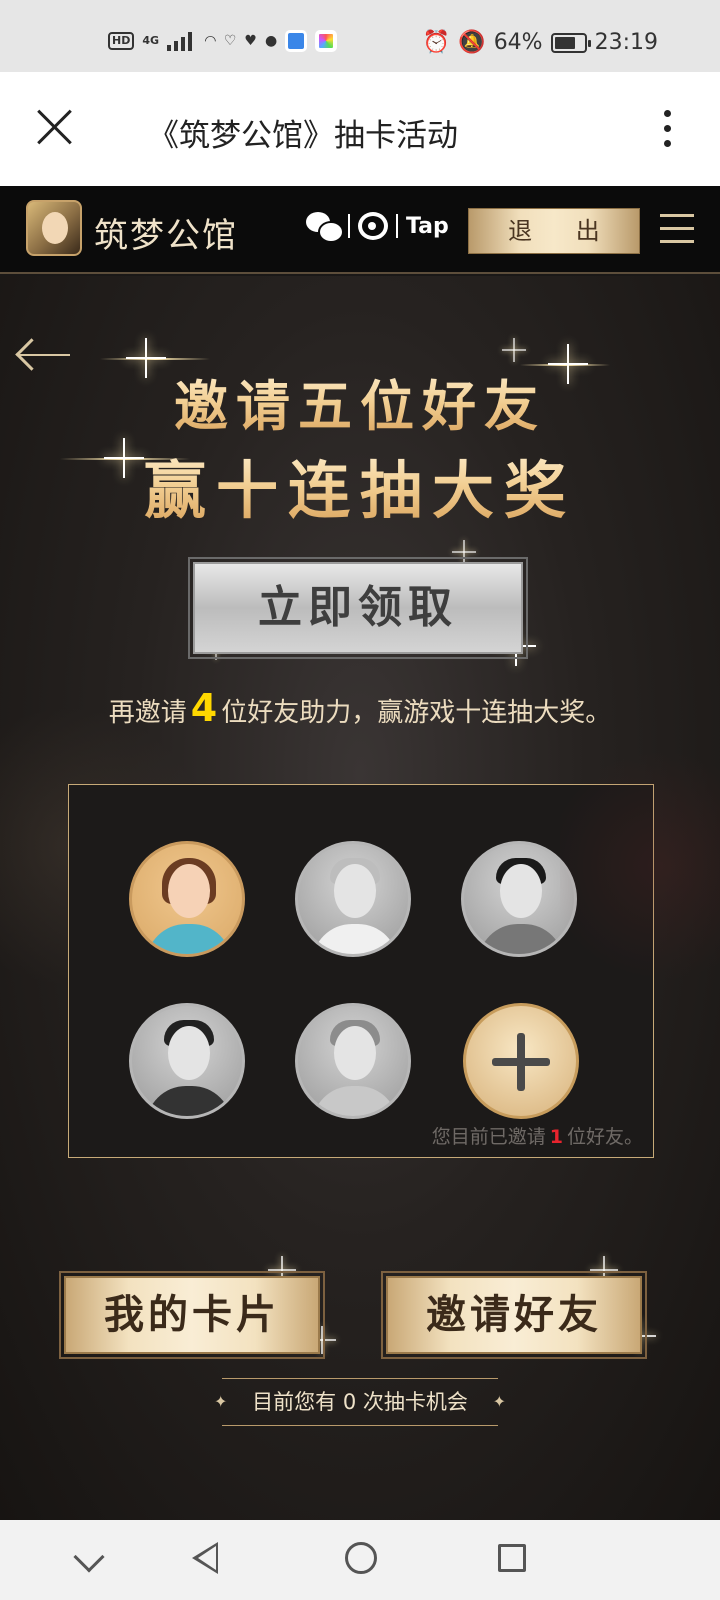  What do you see at coordinates (554, 231) in the screenshot?
I see `logout-button: 退 出` at bounding box center [554, 231].